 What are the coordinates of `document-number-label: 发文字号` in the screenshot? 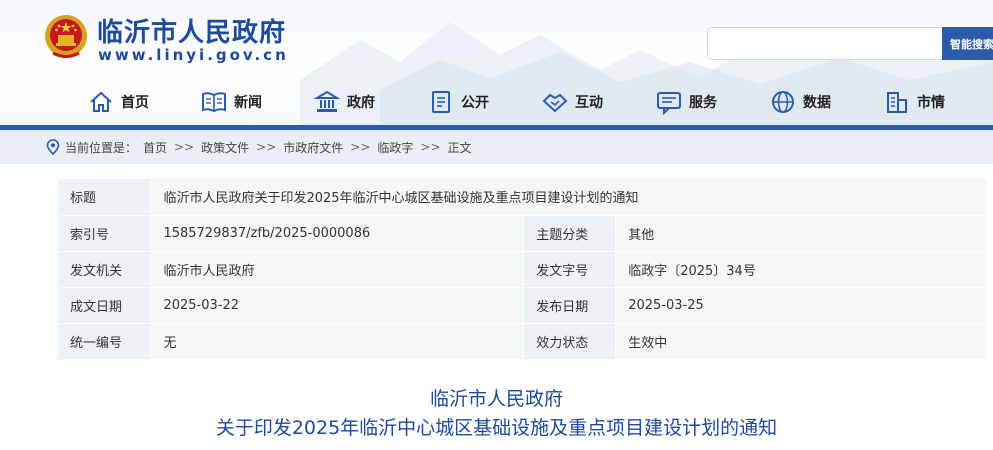 It's located at (570, 269).